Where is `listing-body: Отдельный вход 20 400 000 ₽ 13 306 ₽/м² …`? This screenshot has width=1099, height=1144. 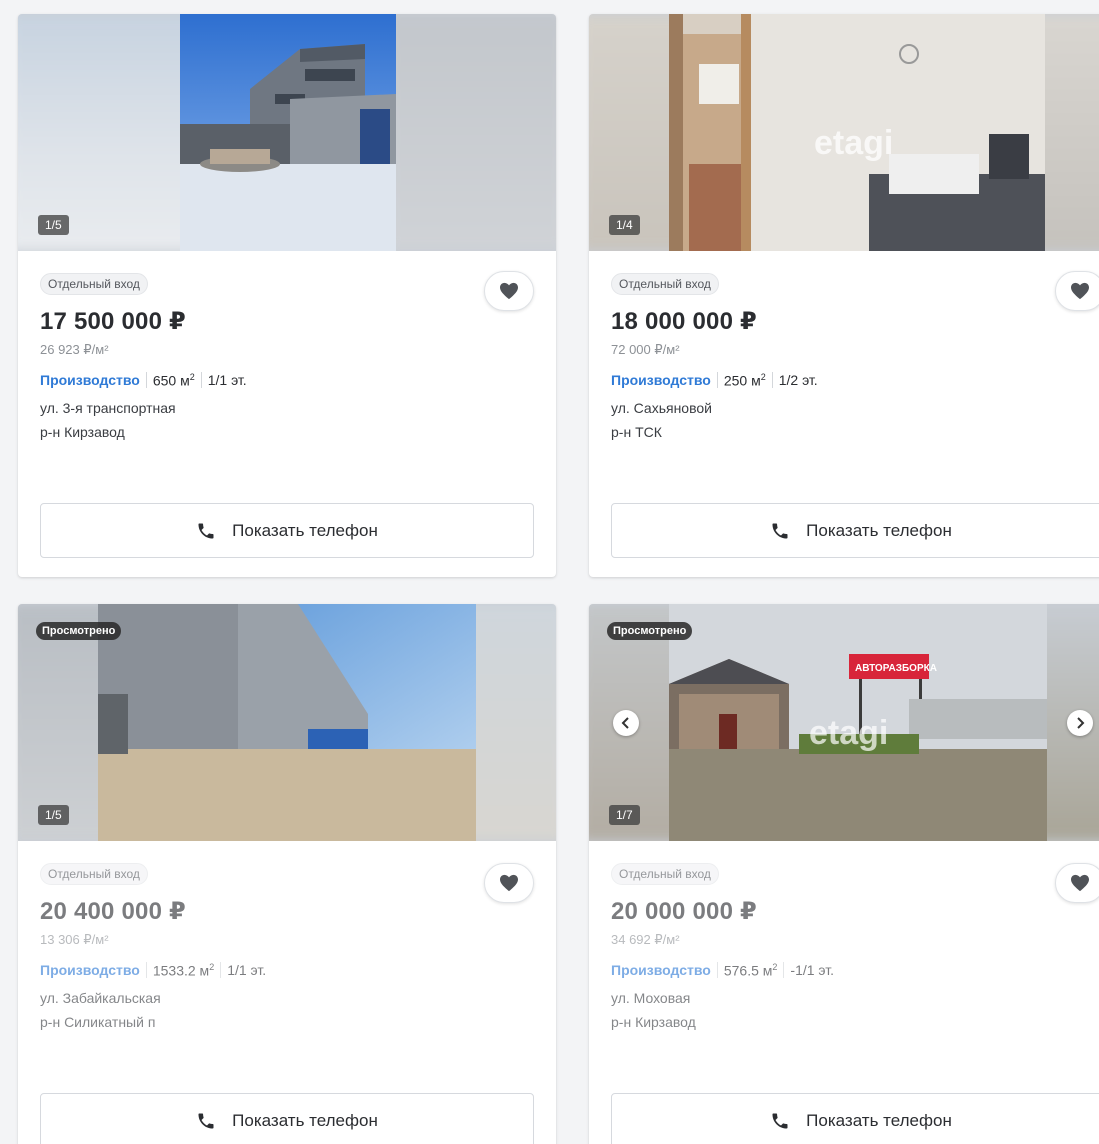 listing-body: Отдельный вход 20 400 000 ₽ 13 306 ₽/м² … is located at coordinates (287, 936).